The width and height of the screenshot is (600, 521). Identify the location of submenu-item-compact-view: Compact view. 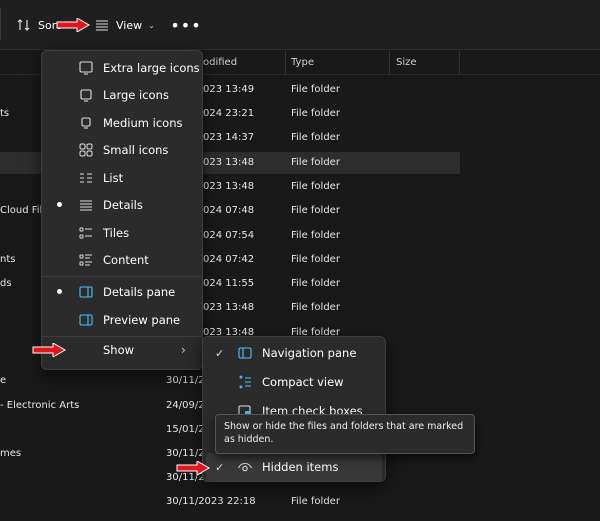
(294, 382).